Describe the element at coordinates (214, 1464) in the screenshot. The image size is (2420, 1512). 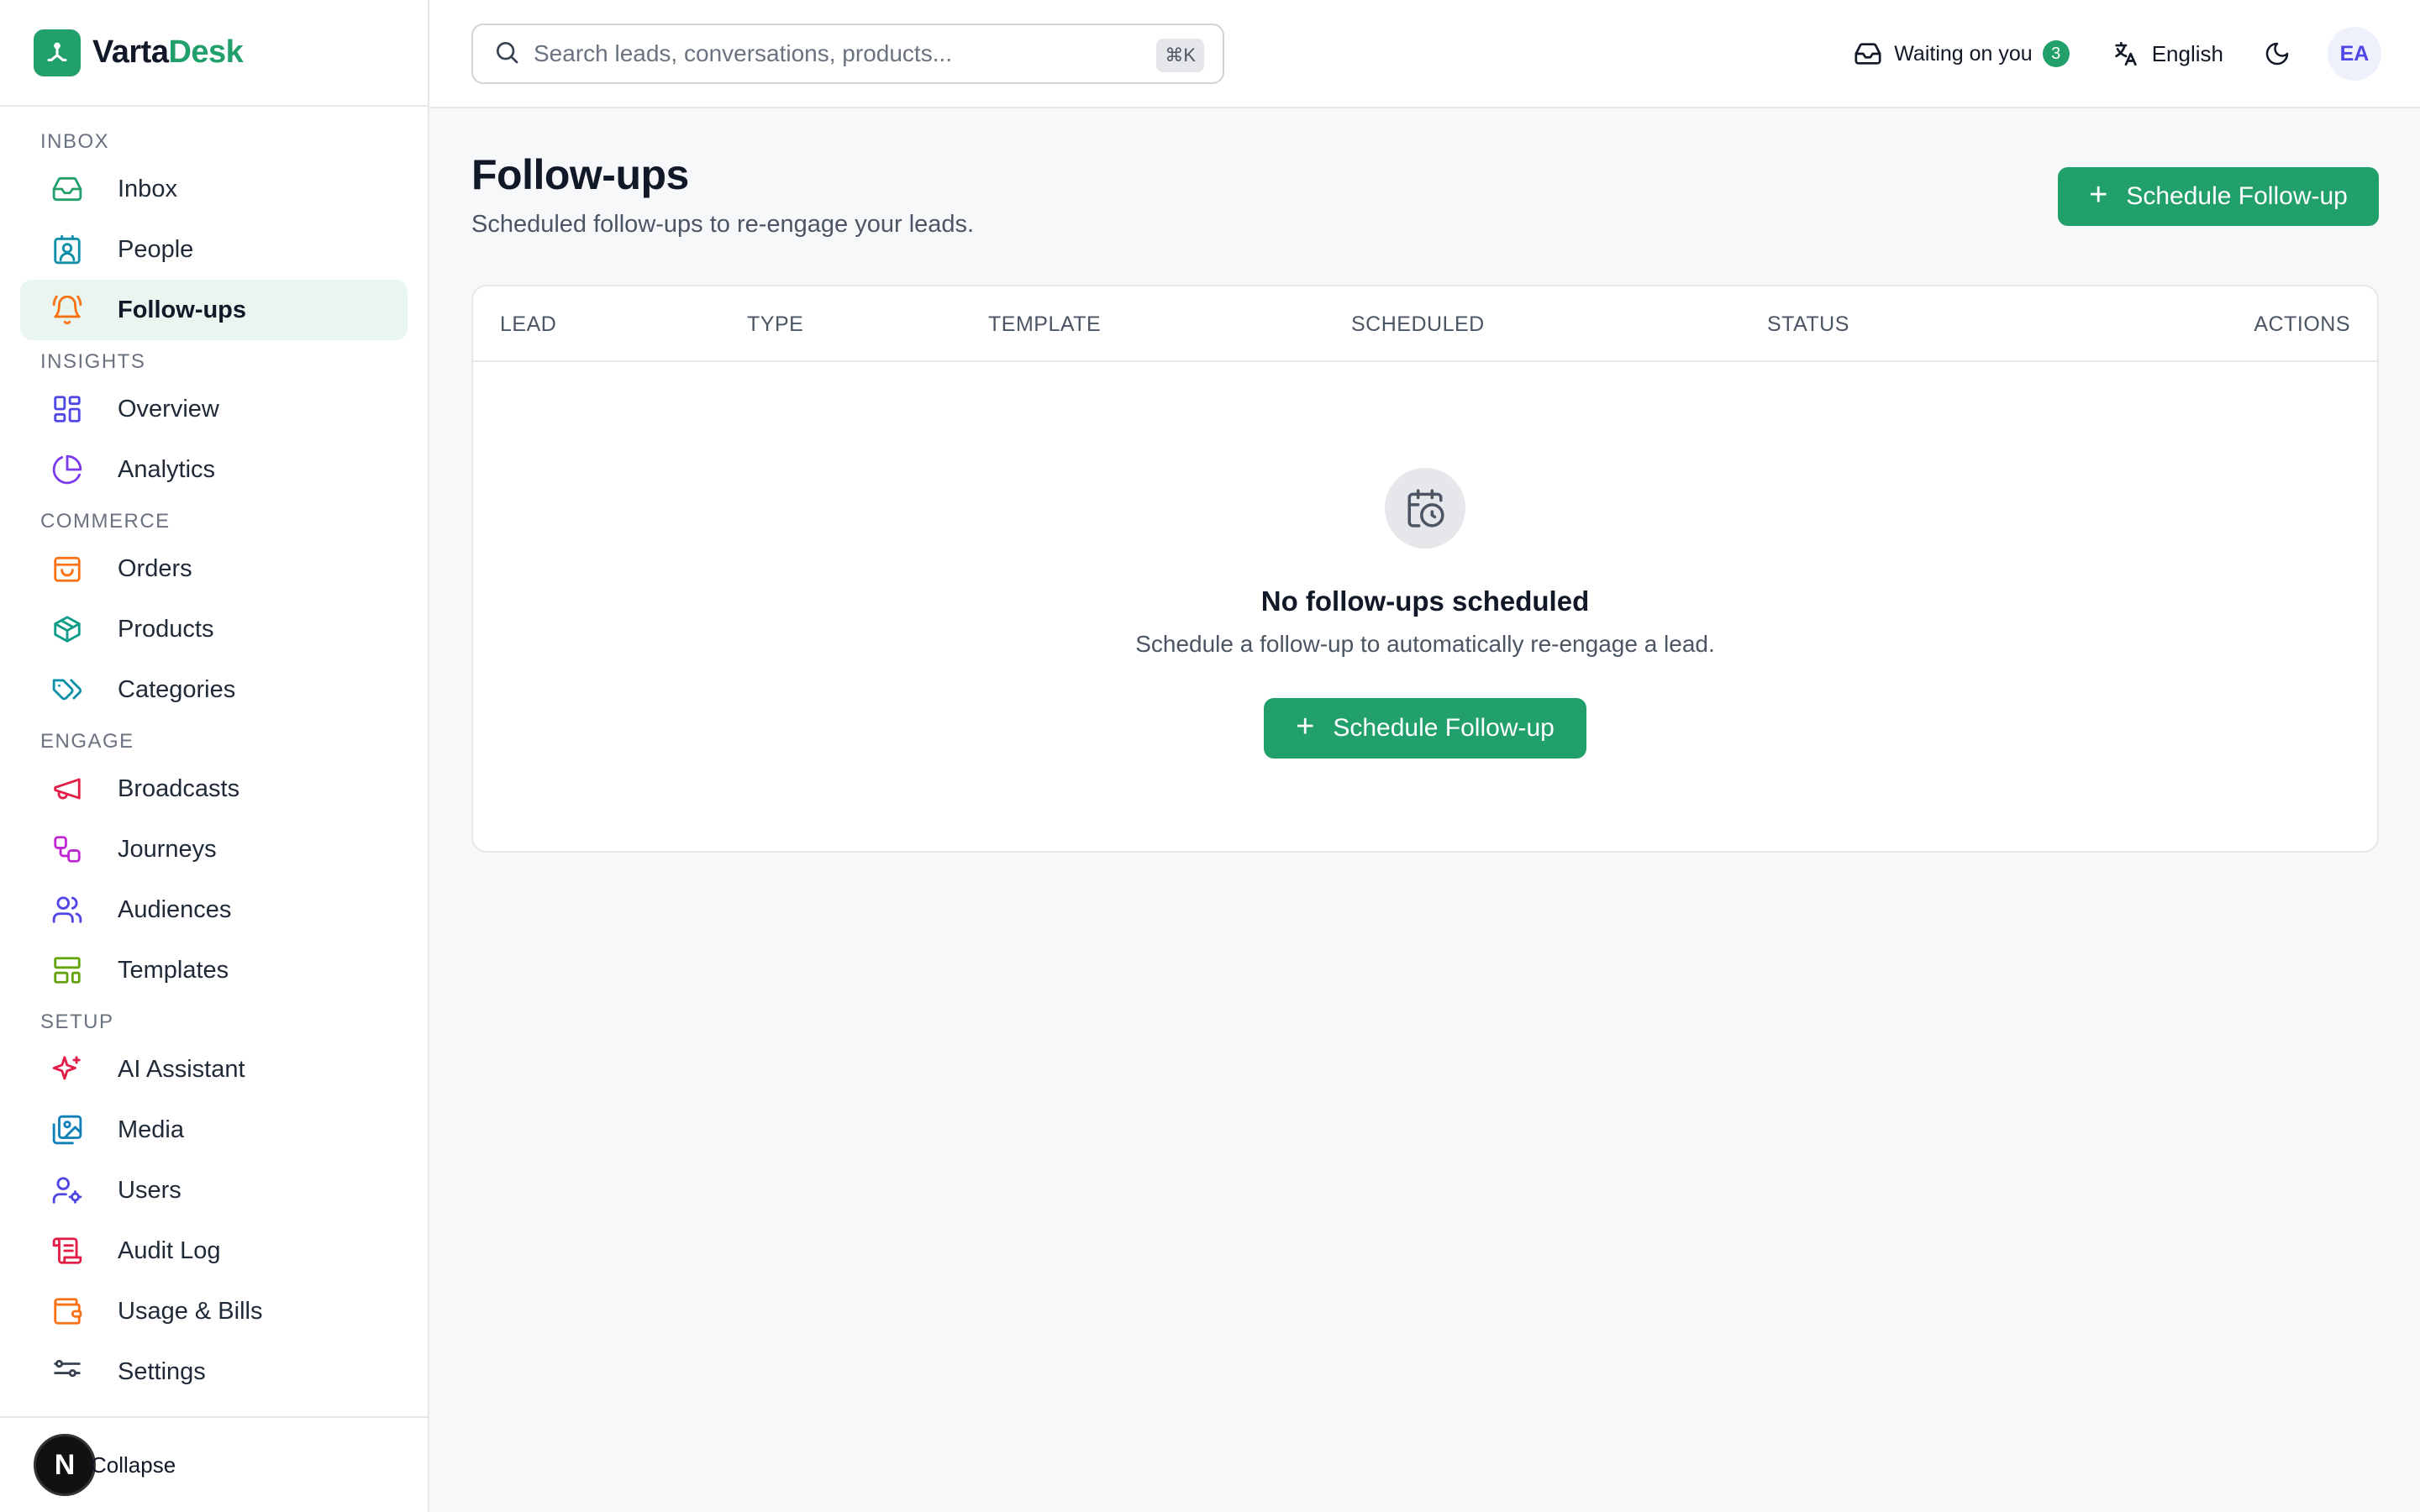
I see `sidebar-footer: N Collapse` at that location.